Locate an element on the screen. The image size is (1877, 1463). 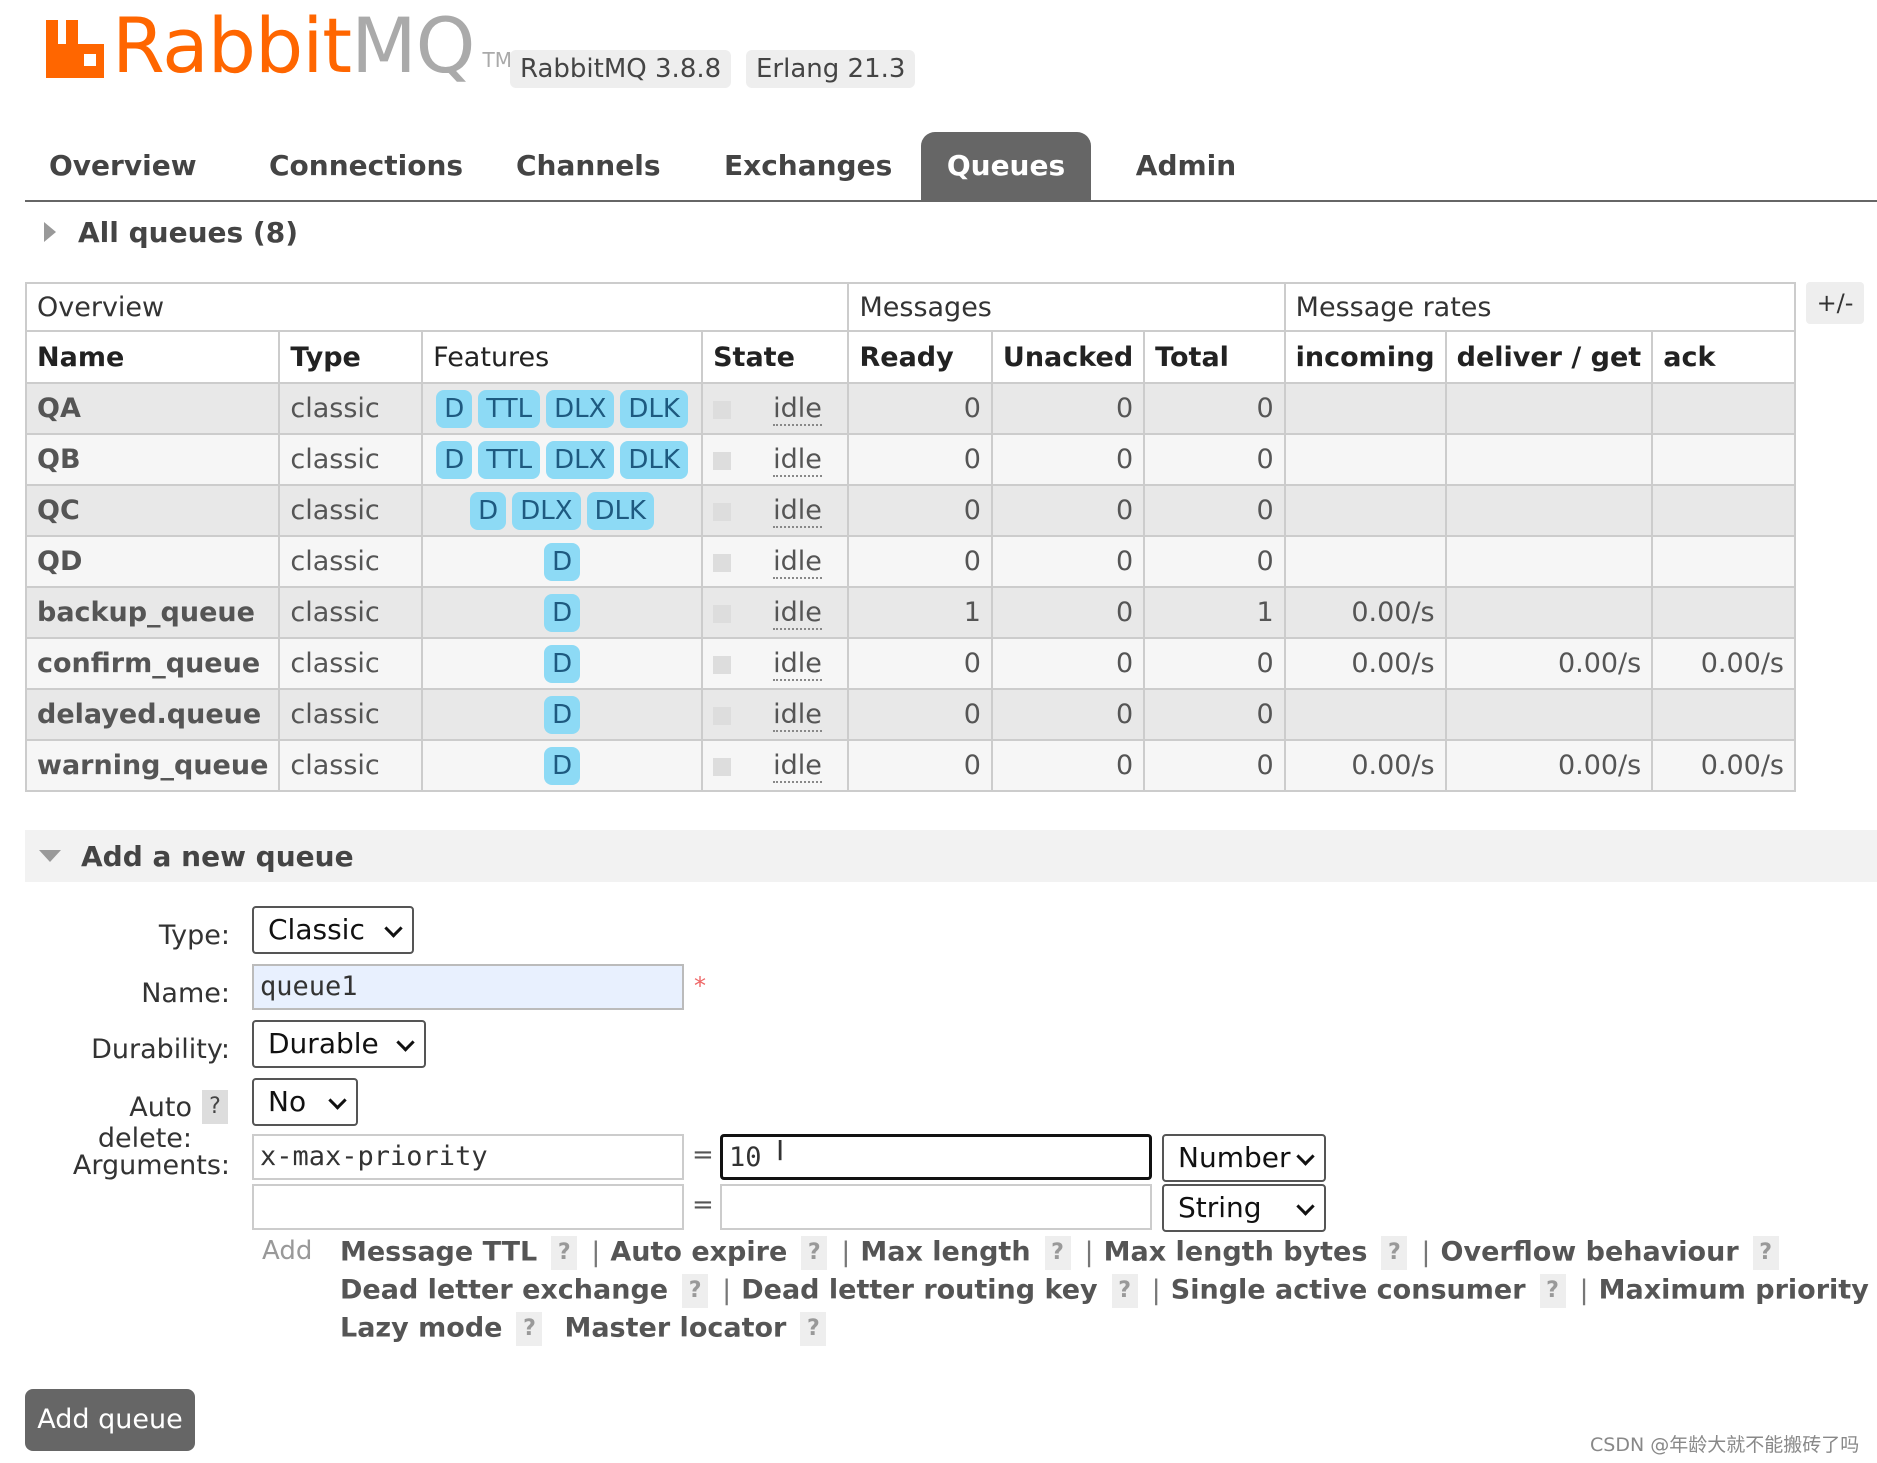
column-header-ready: Ready is located at coordinates (920, 357).